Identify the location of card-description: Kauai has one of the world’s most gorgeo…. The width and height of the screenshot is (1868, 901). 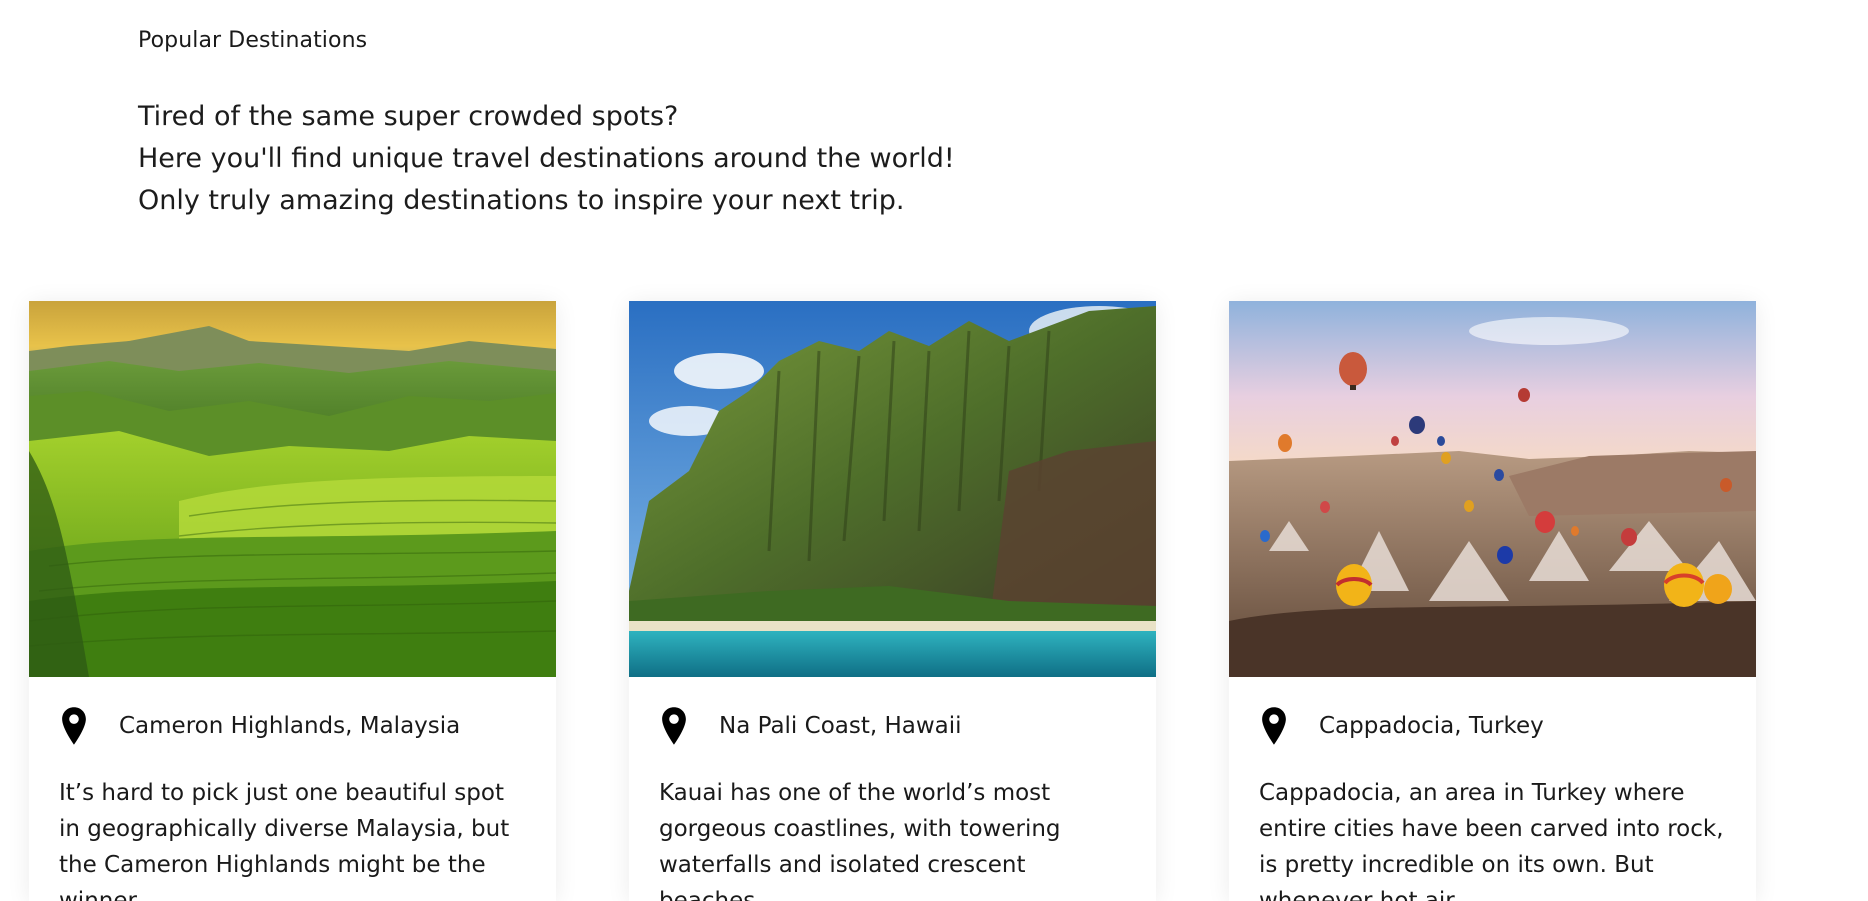
(860, 840).